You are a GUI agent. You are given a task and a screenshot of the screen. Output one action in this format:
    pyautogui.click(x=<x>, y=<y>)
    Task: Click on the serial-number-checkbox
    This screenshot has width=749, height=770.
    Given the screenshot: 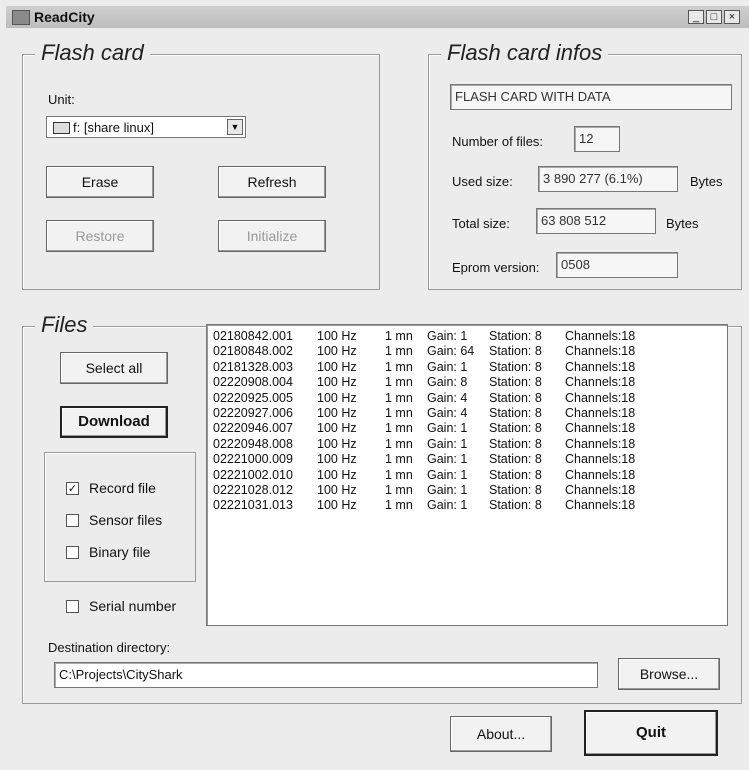 What is the action you would take?
    pyautogui.click(x=72, y=606)
    